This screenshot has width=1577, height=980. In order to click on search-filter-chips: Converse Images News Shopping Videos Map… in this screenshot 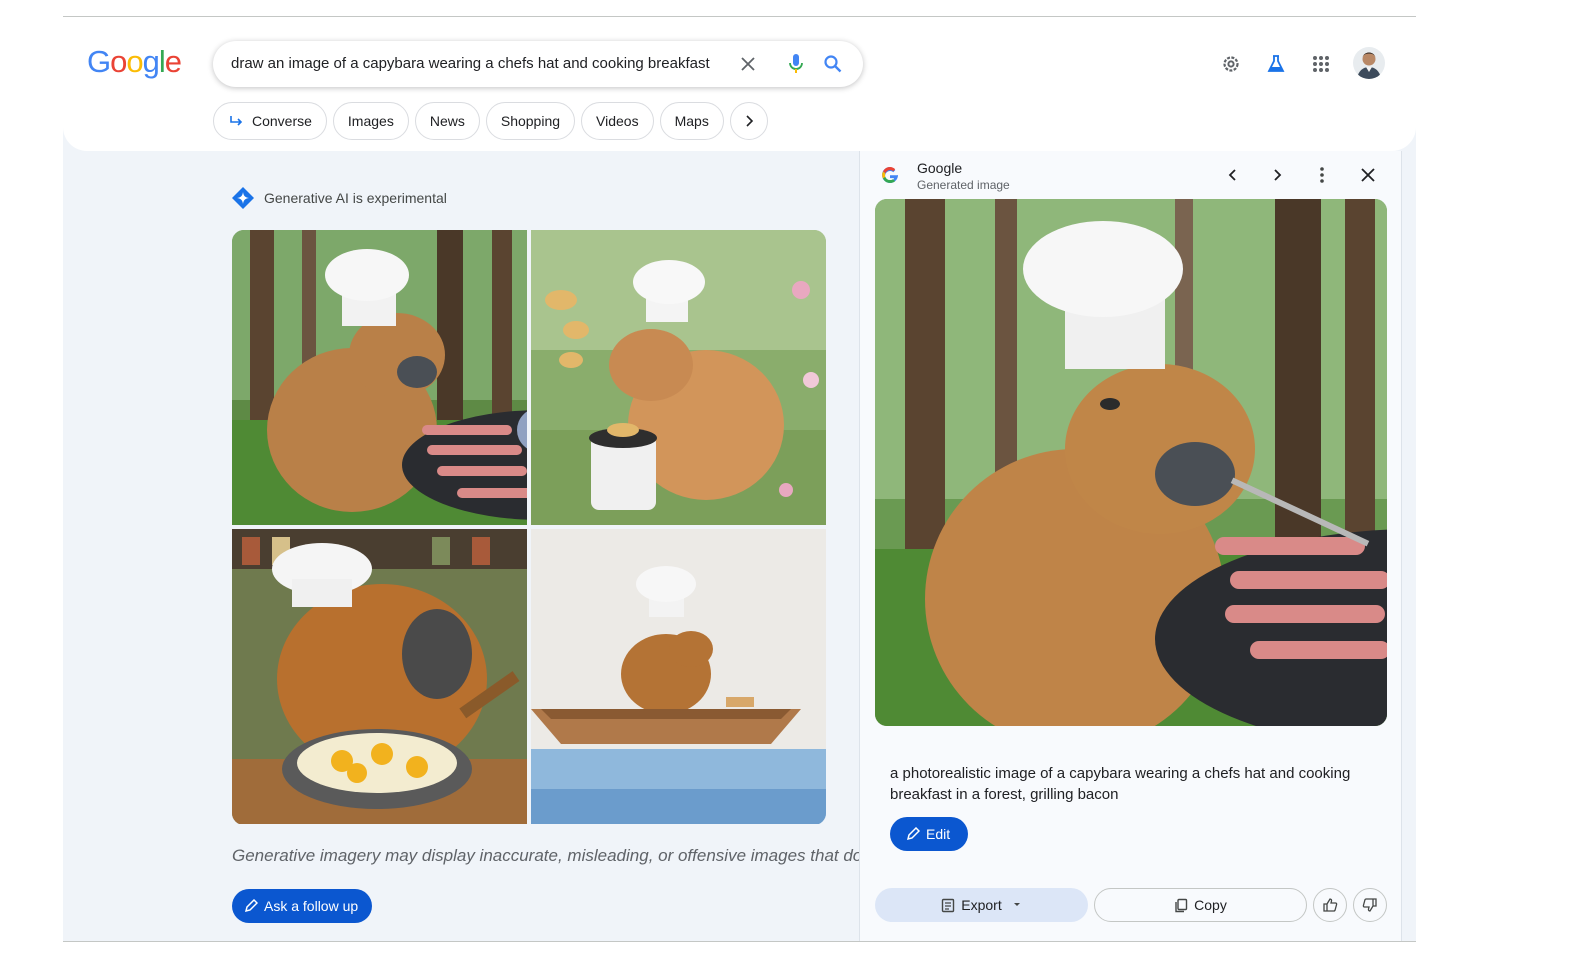, I will do `click(490, 121)`.